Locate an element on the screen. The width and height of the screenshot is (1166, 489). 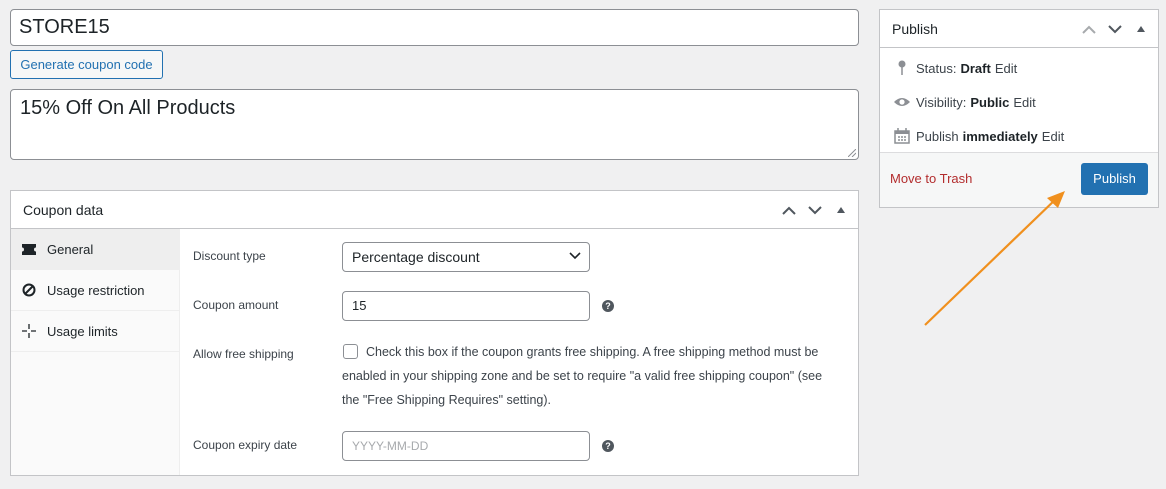
visibility-edit-link: Edit is located at coordinates (1024, 102).